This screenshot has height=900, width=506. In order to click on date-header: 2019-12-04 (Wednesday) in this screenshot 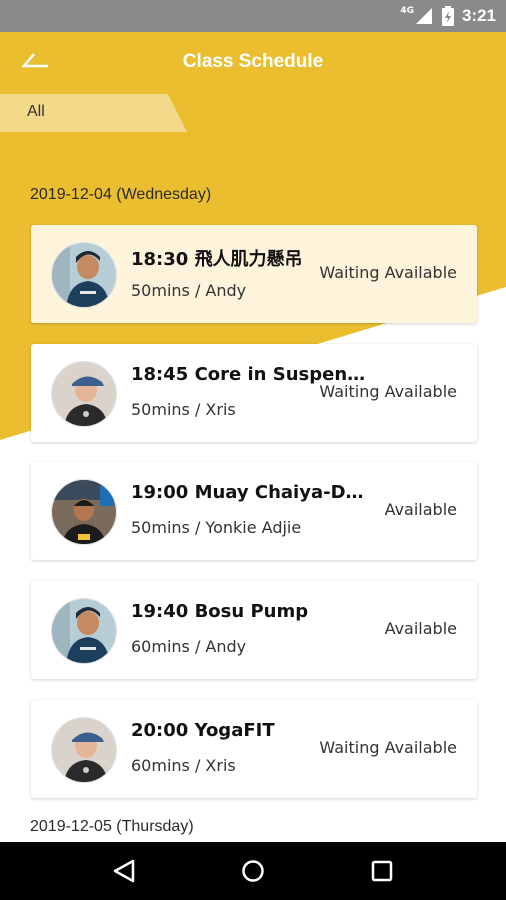, I will do `click(121, 194)`.